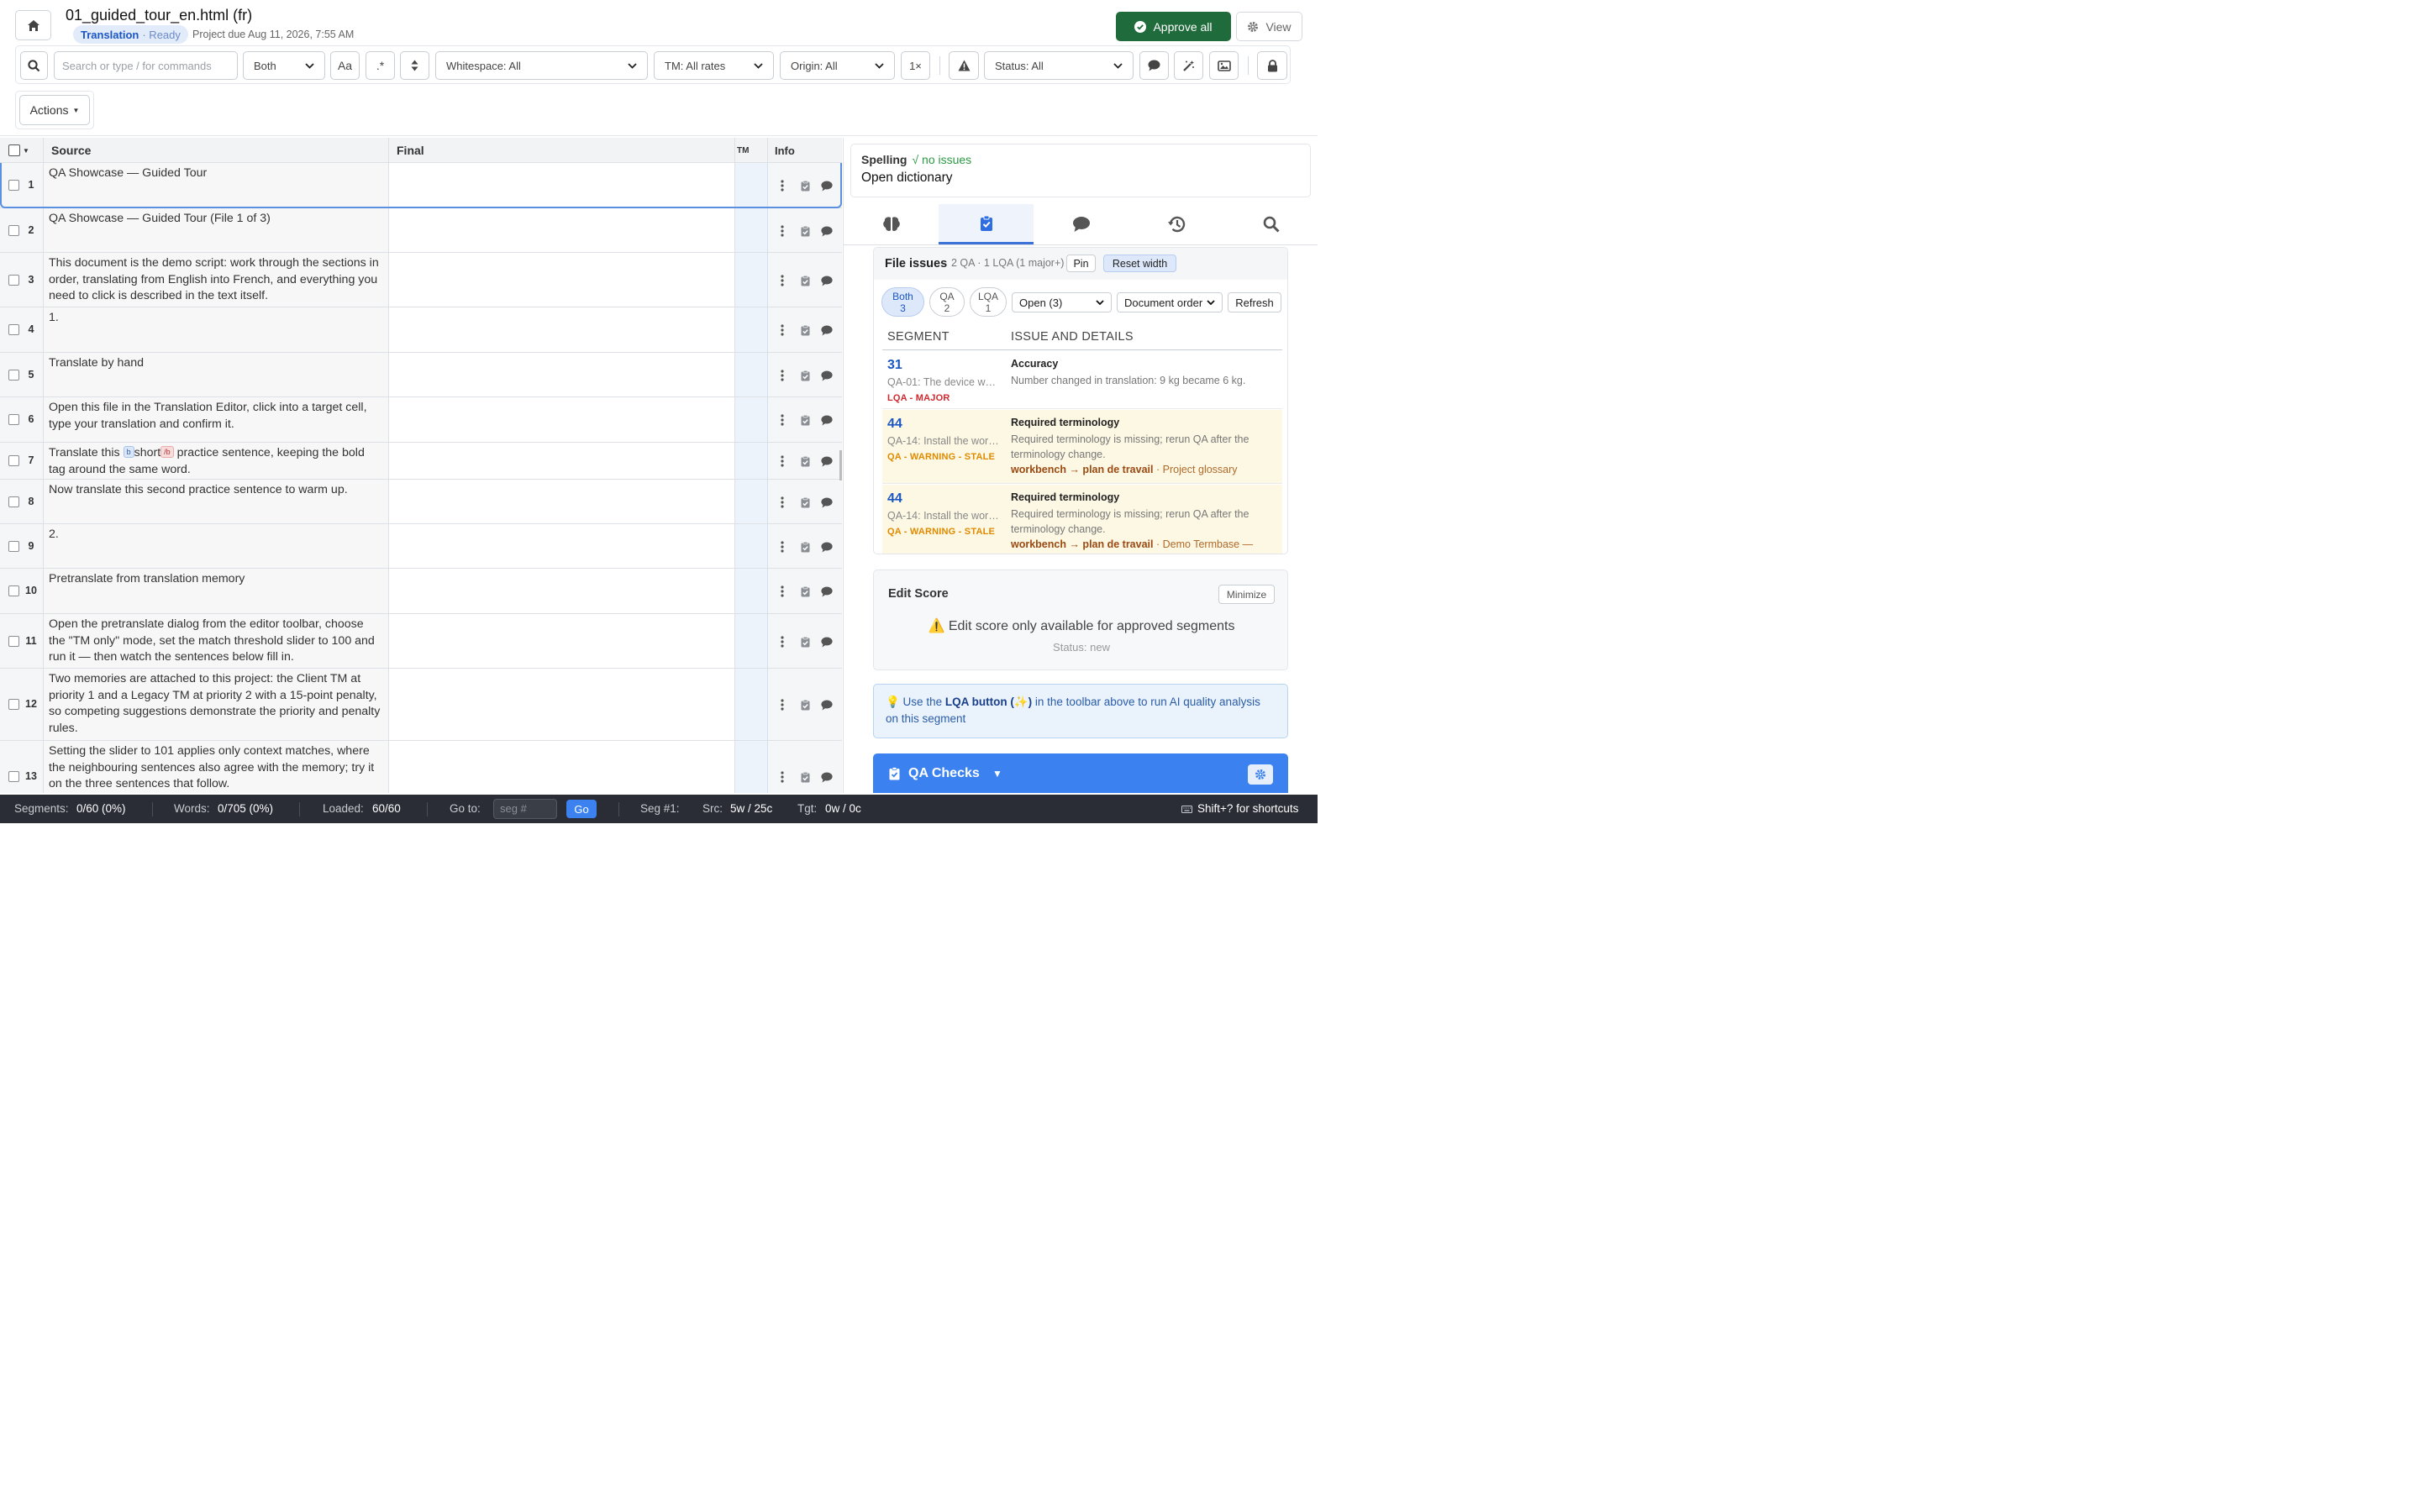 The image size is (2420, 1512). I want to click on lock-button, so click(1272, 65).